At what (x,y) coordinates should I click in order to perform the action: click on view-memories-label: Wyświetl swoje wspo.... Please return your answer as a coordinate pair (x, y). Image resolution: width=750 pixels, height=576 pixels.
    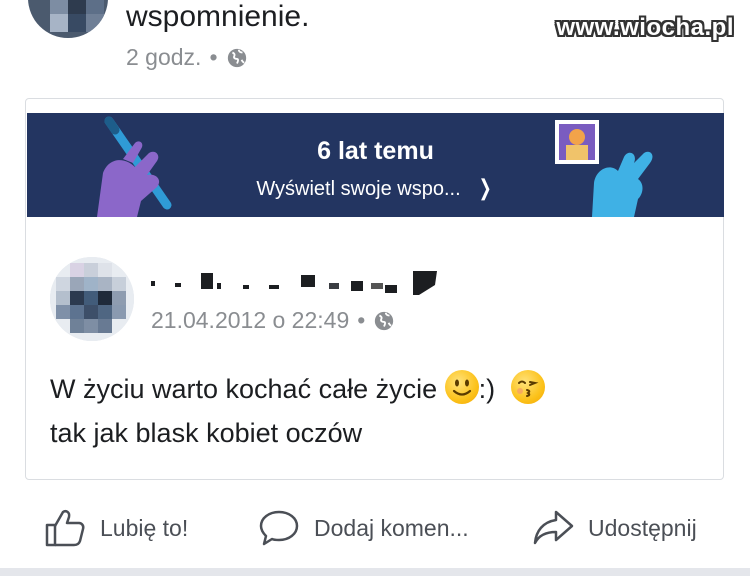
    Looking at the image, I should click on (358, 189).